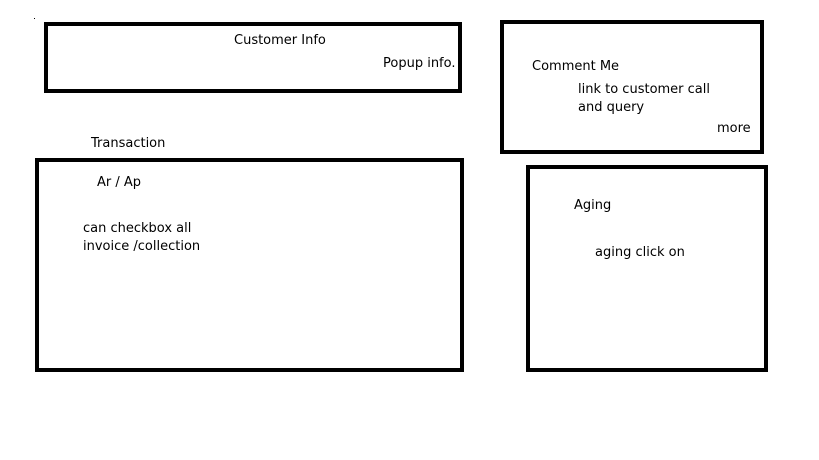  Describe the element at coordinates (640, 253) in the screenshot. I see `aging-click-note: aging click on` at that location.